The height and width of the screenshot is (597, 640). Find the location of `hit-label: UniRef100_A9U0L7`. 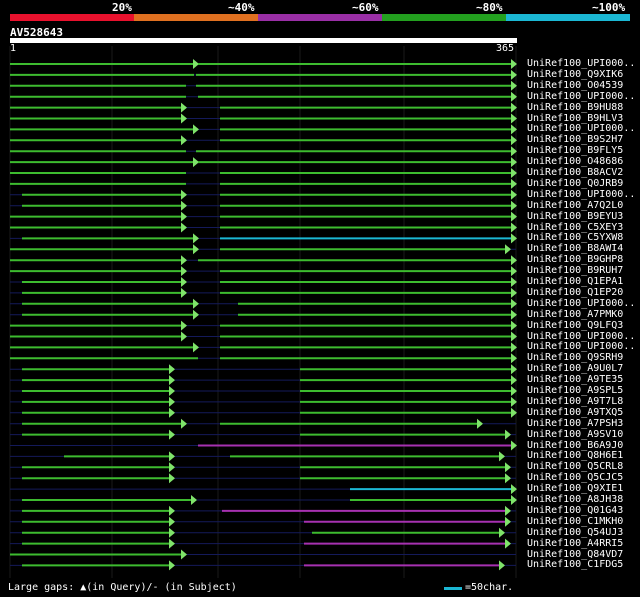

hit-label: UniRef100_A9U0L7 is located at coordinates (575, 369).